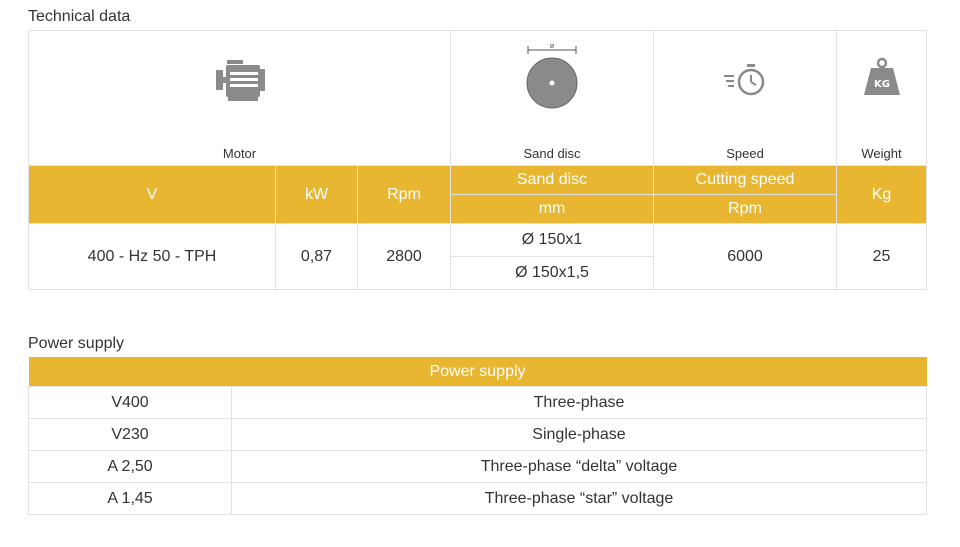 Image resolution: width=960 pixels, height=547 pixels. Describe the element at coordinates (552, 180) in the screenshot. I see `header-sand-disc: Sand disc` at that location.